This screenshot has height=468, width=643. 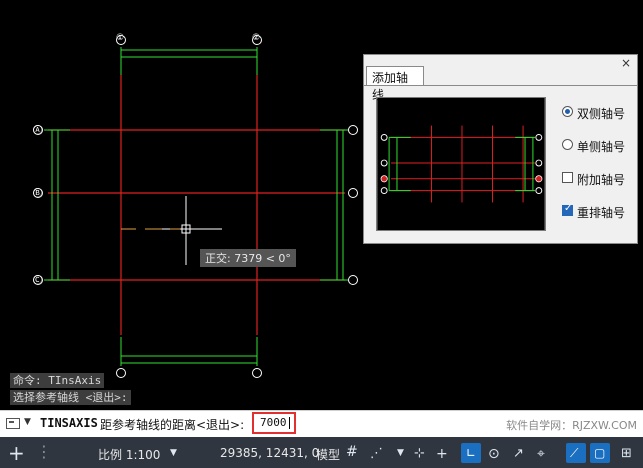 What do you see at coordinates (541, 454) in the screenshot?
I see `osnap-icon: ⌖` at bounding box center [541, 454].